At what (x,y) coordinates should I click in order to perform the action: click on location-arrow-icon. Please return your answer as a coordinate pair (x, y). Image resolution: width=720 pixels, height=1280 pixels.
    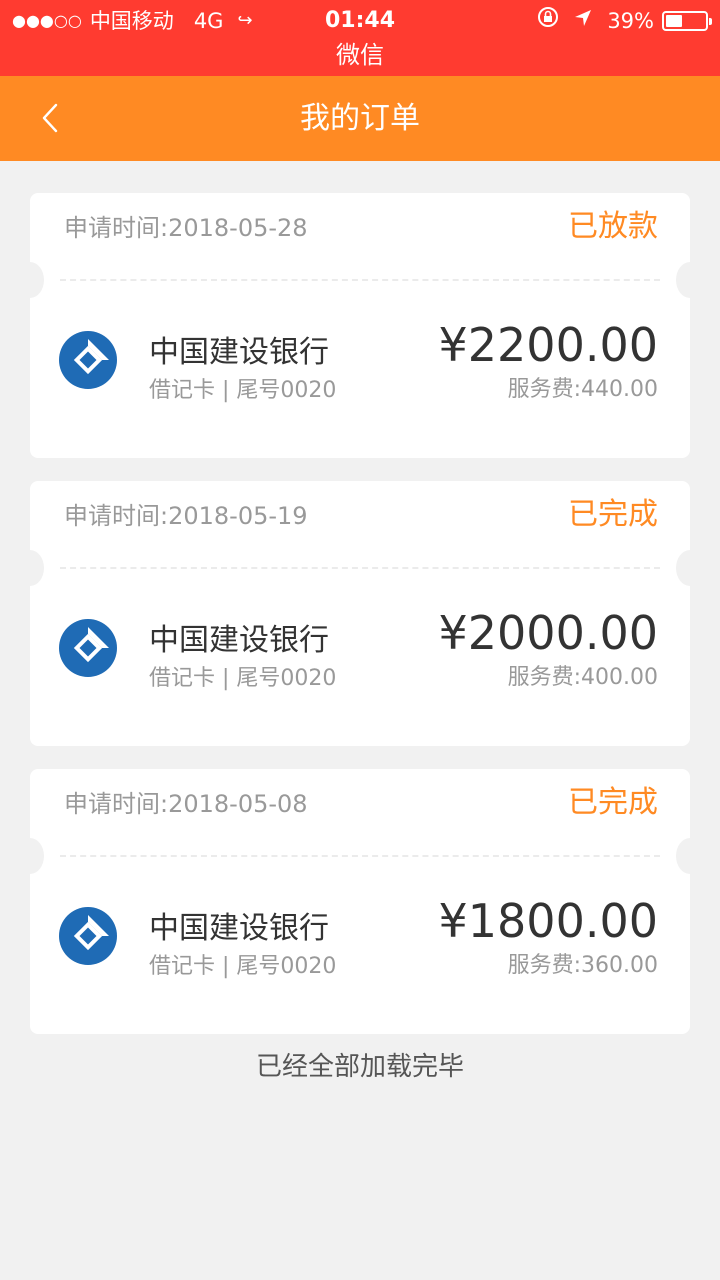
    Looking at the image, I should click on (583, 21).